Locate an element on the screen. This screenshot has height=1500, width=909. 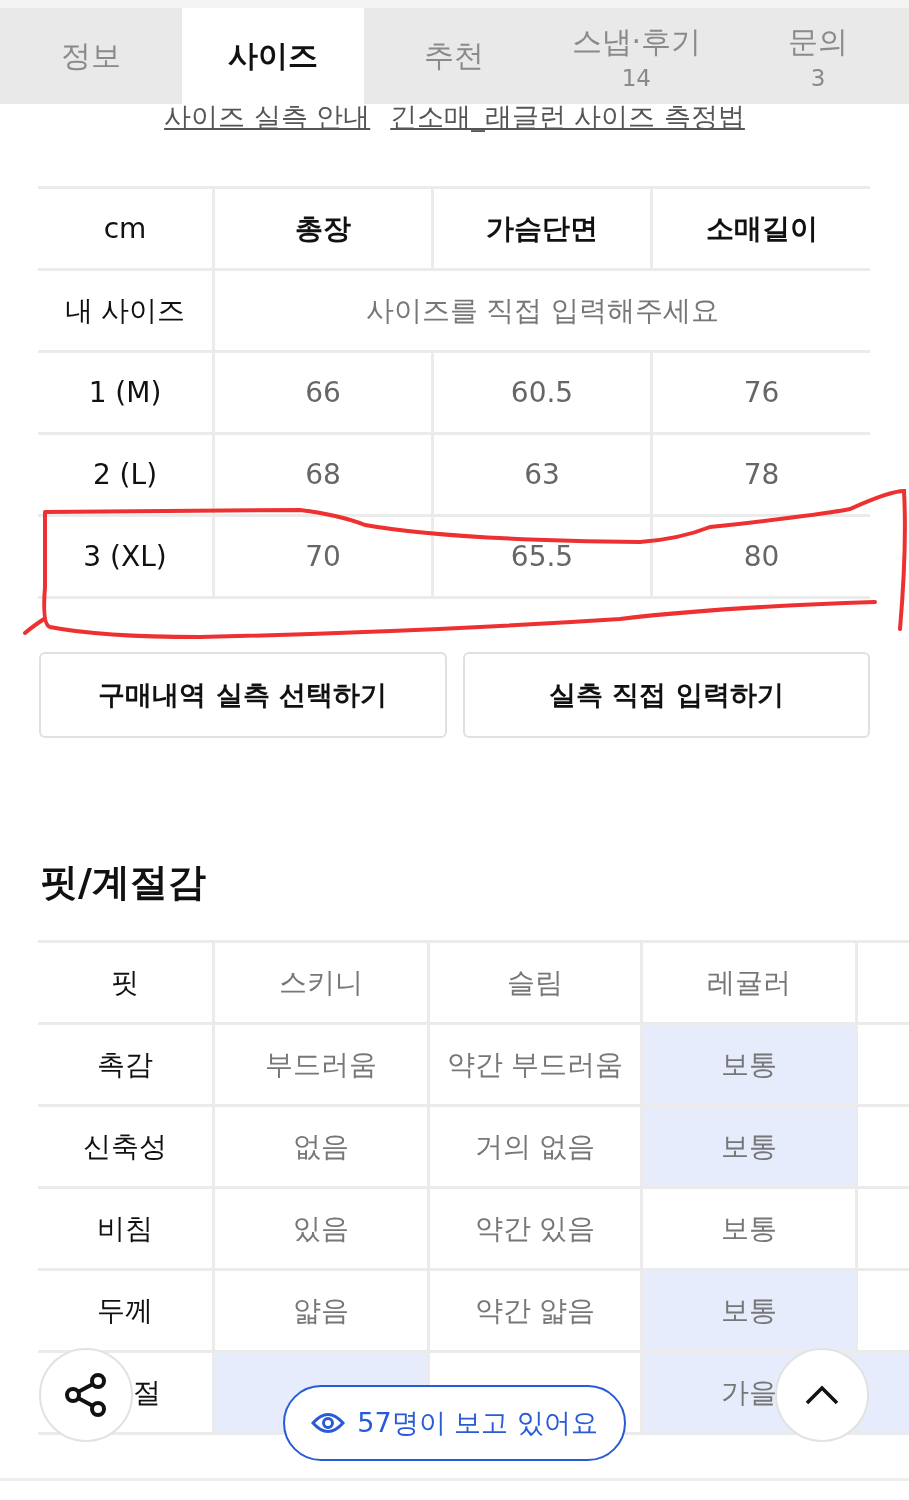
table-cell: 76 is located at coordinates (761, 392).